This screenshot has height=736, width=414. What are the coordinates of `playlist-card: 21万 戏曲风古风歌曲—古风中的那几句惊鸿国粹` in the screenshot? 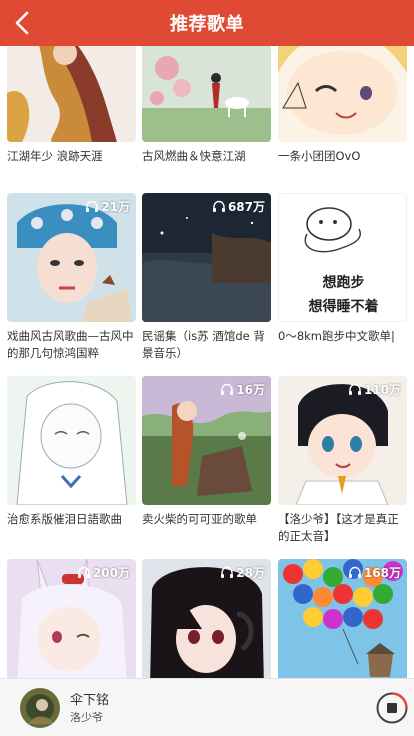 It's located at (71, 277).